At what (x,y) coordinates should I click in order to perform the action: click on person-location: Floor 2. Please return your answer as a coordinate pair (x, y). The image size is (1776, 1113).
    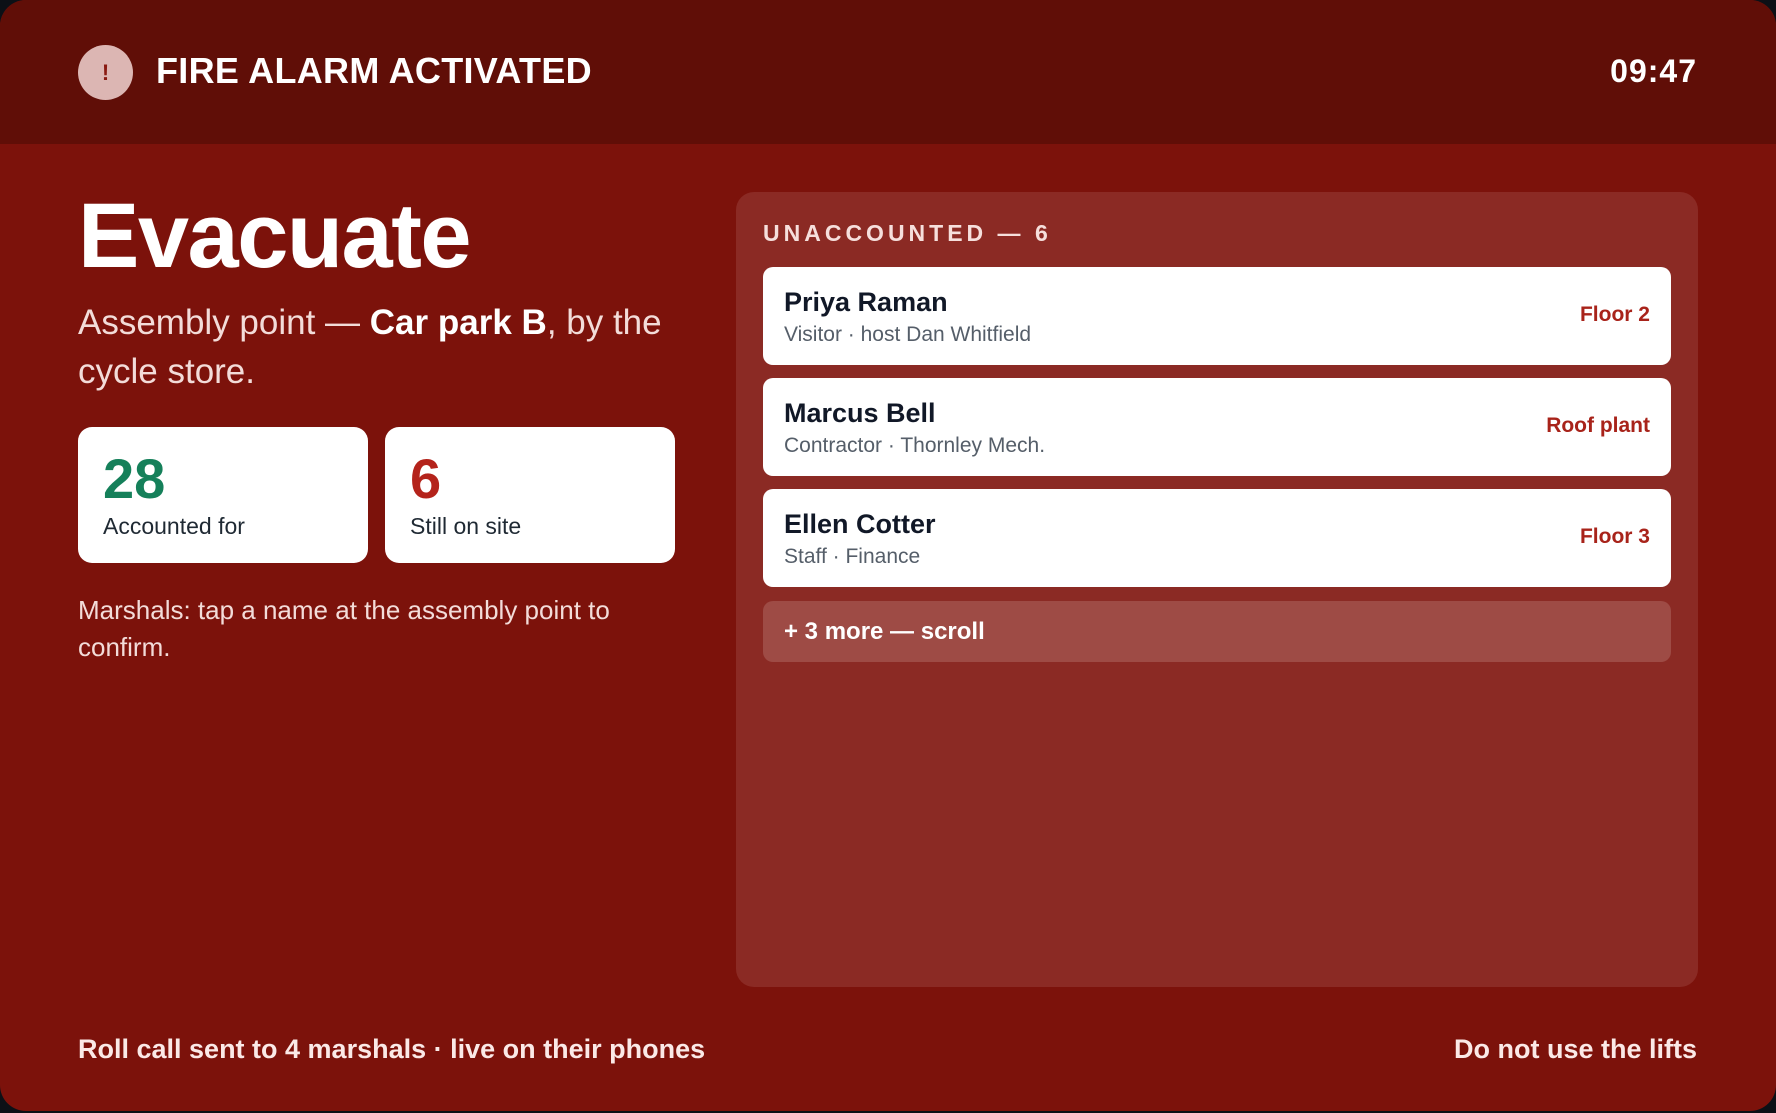
    Looking at the image, I should click on (1614, 314).